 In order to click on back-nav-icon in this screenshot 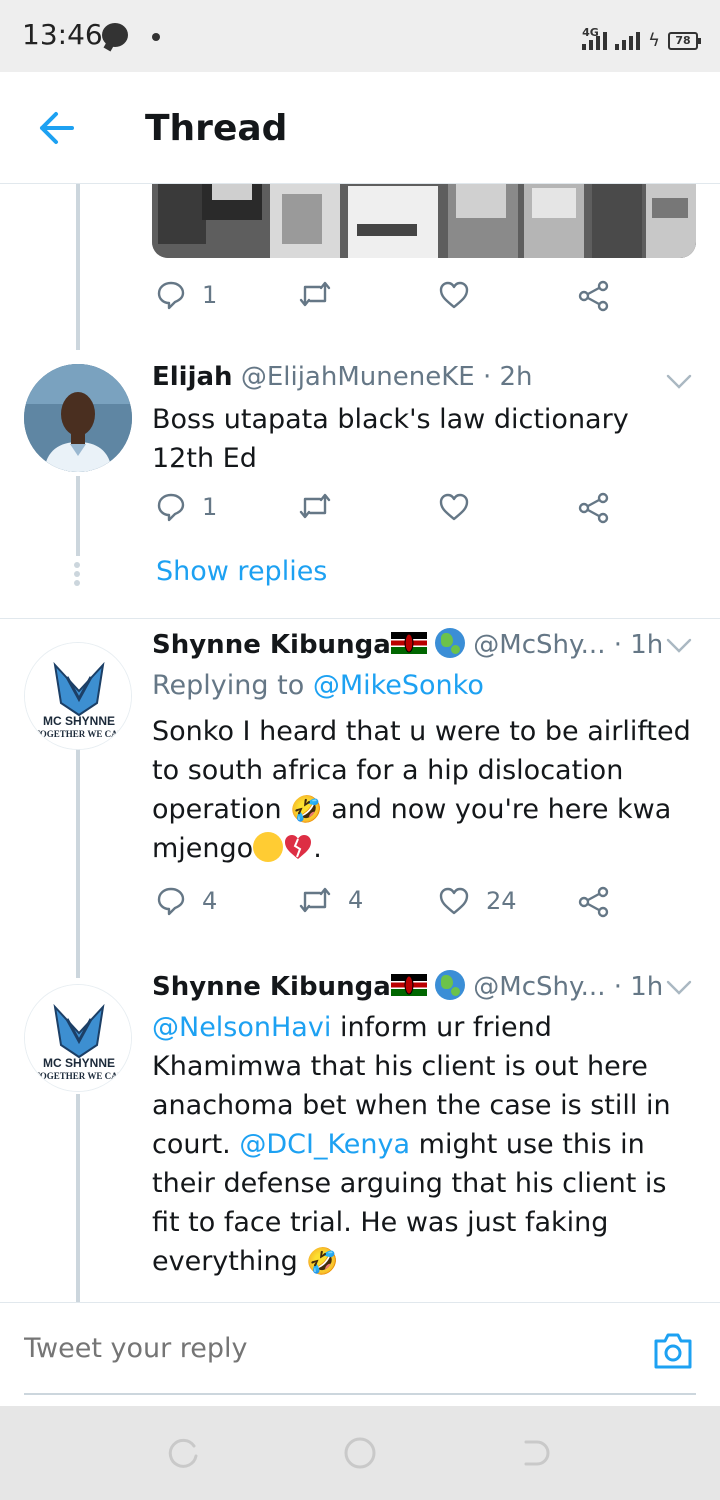, I will do `click(537, 1453)`.